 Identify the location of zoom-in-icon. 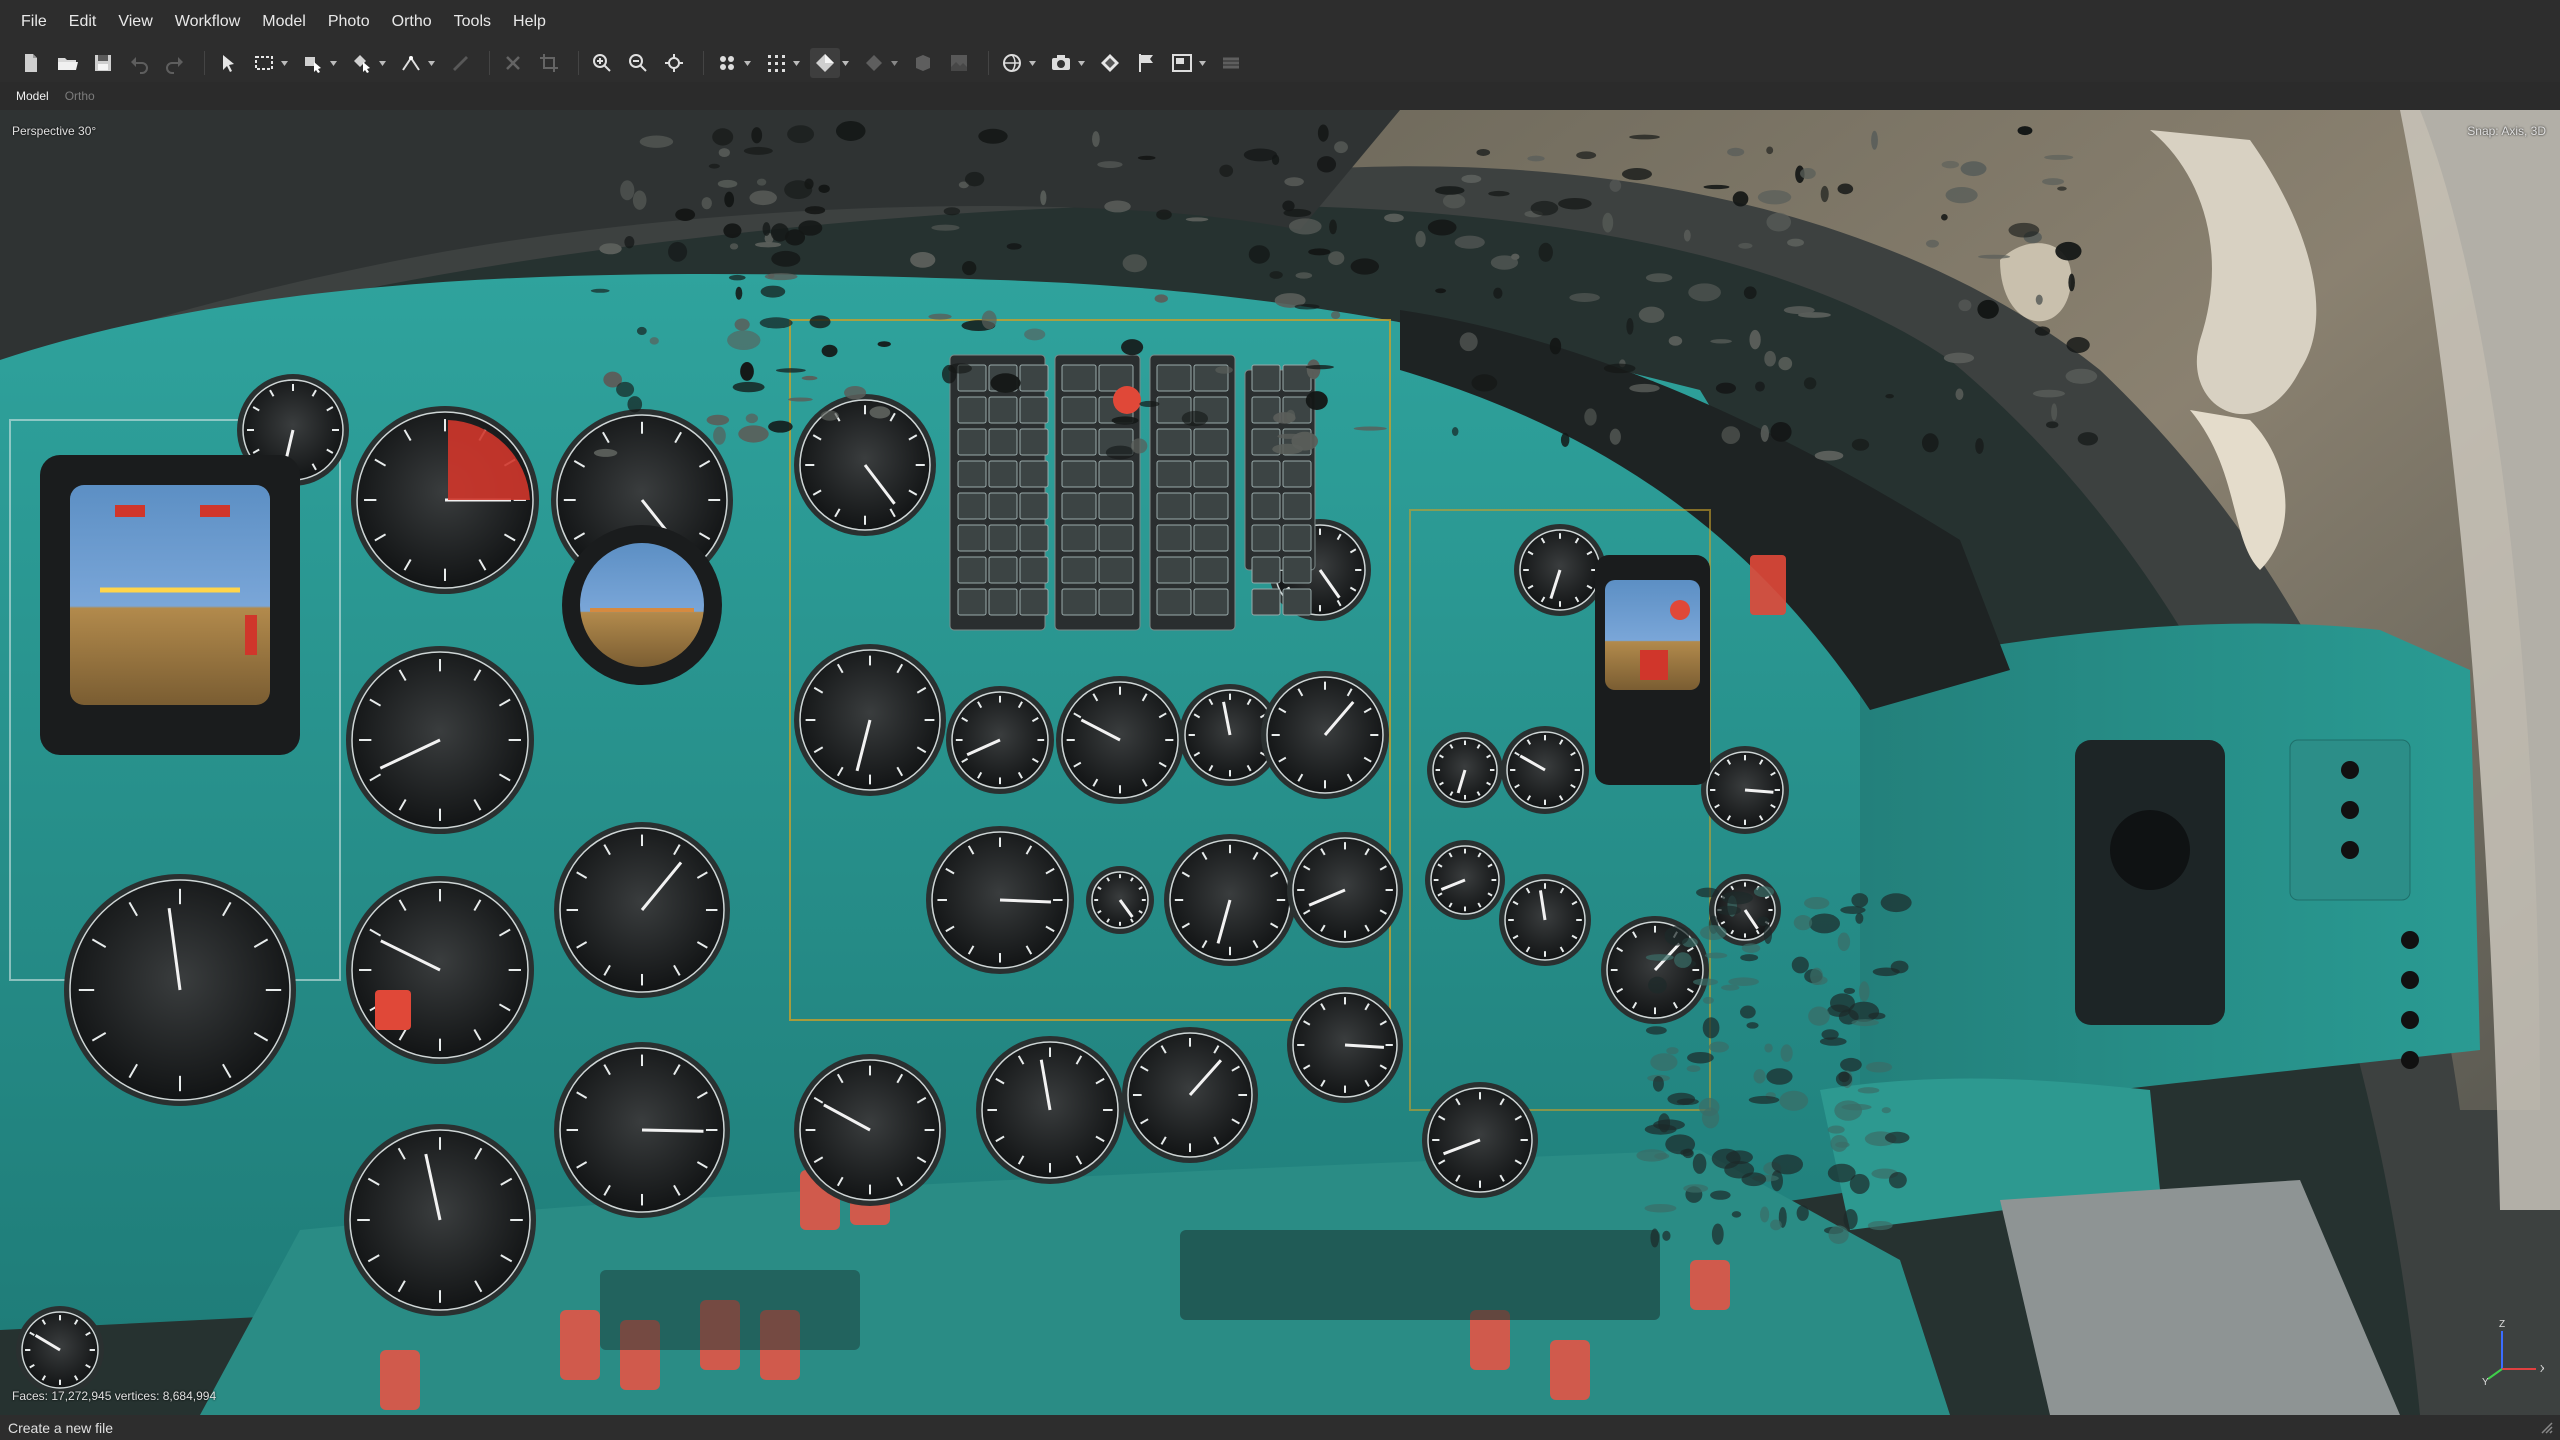
(602, 63).